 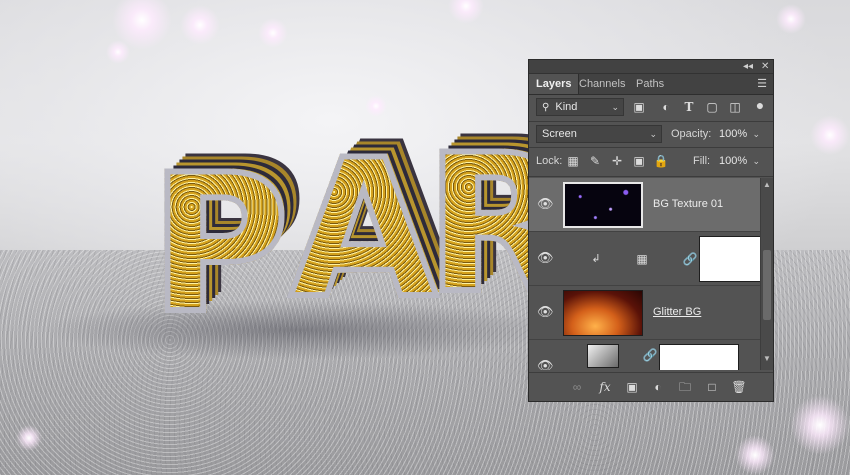 I want to click on search-icon: ⚲, so click(x=546, y=107).